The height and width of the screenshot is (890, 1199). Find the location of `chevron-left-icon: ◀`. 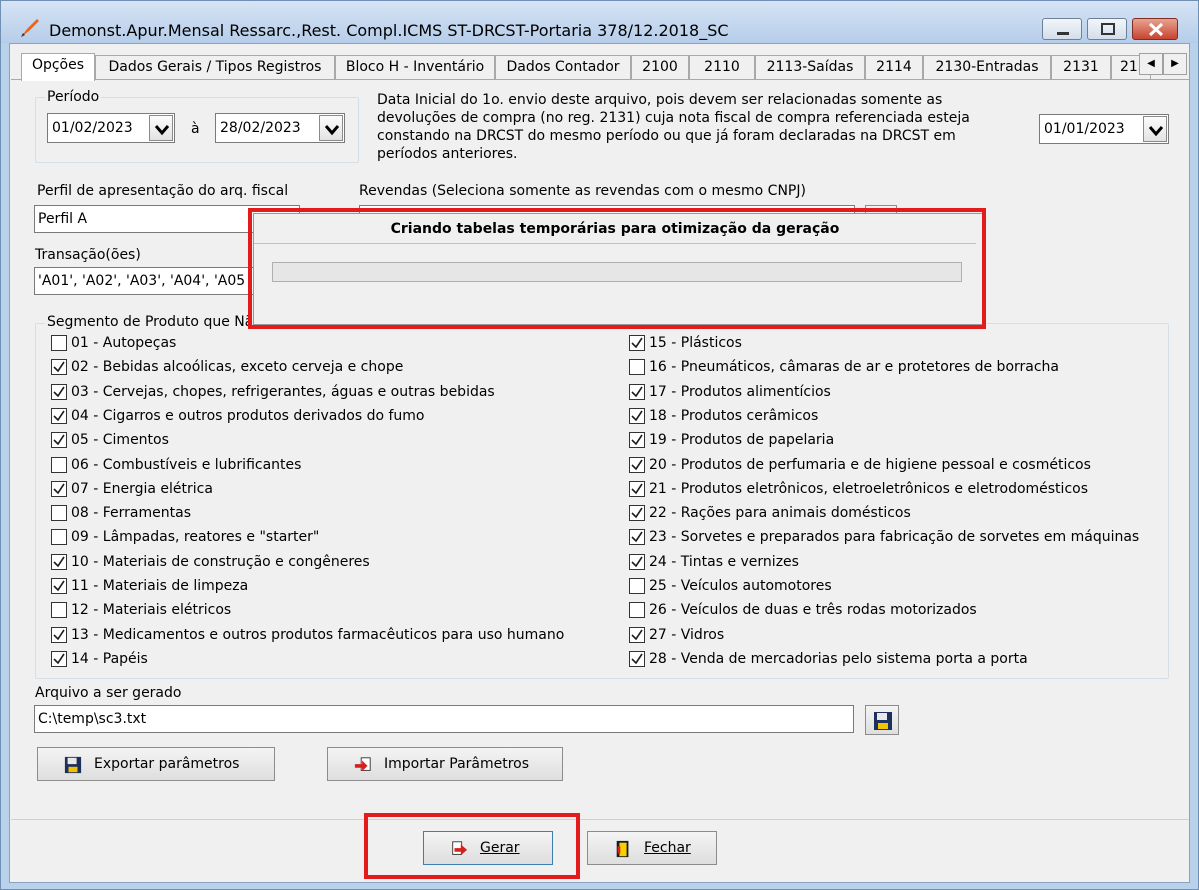

chevron-left-icon: ◀ is located at coordinates (1151, 63).